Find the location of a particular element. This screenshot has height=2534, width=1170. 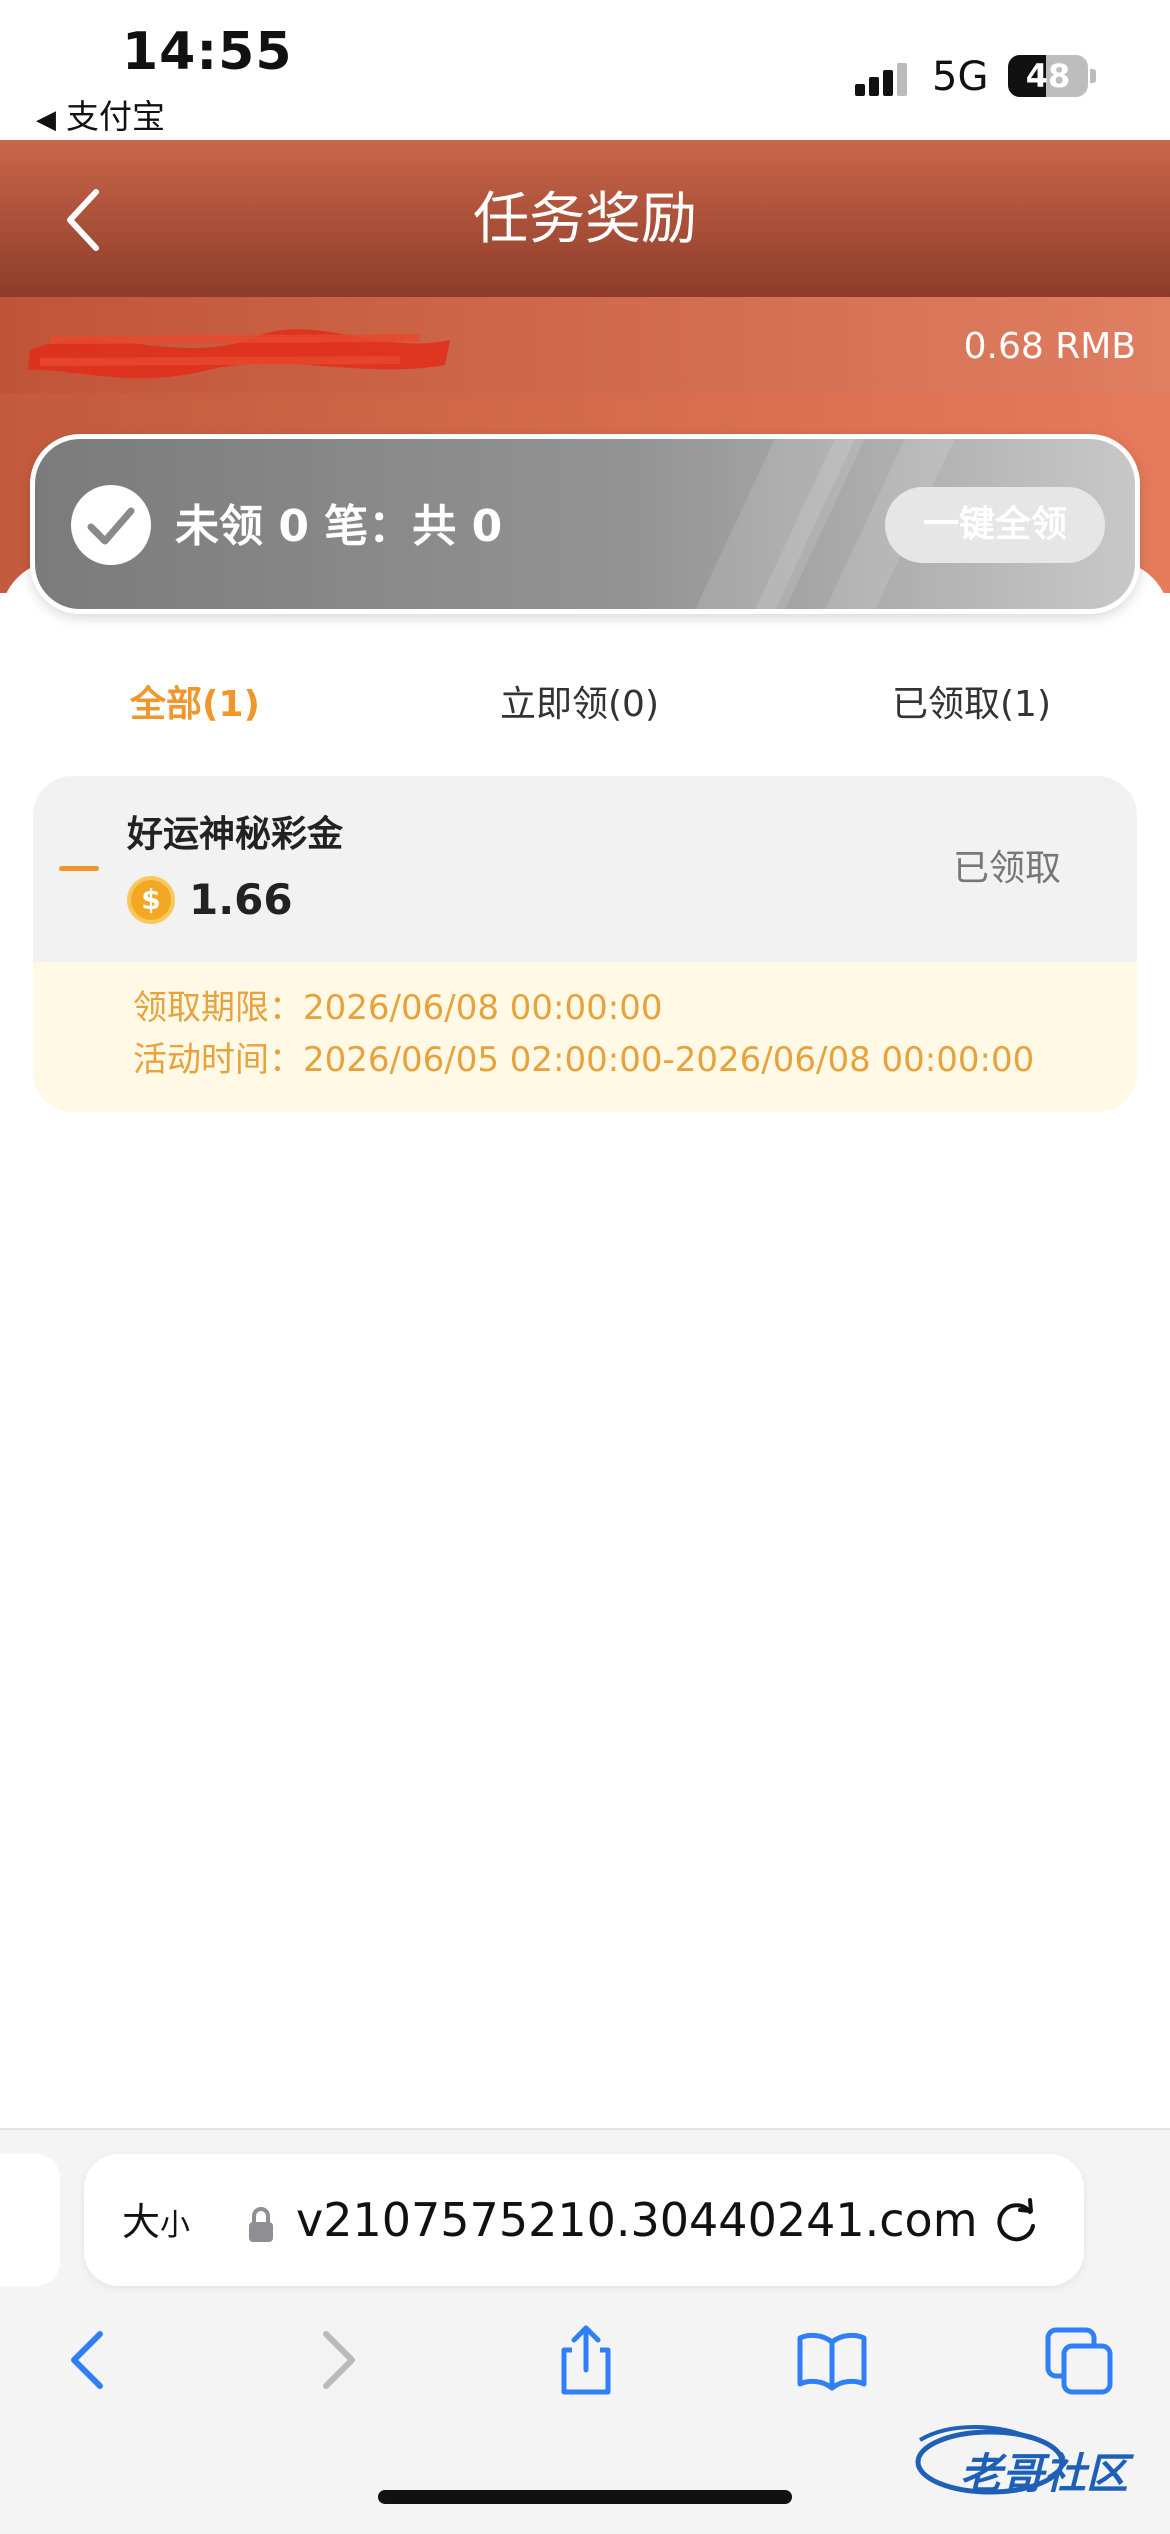

browser-back-icon is located at coordinates (86, 2360).